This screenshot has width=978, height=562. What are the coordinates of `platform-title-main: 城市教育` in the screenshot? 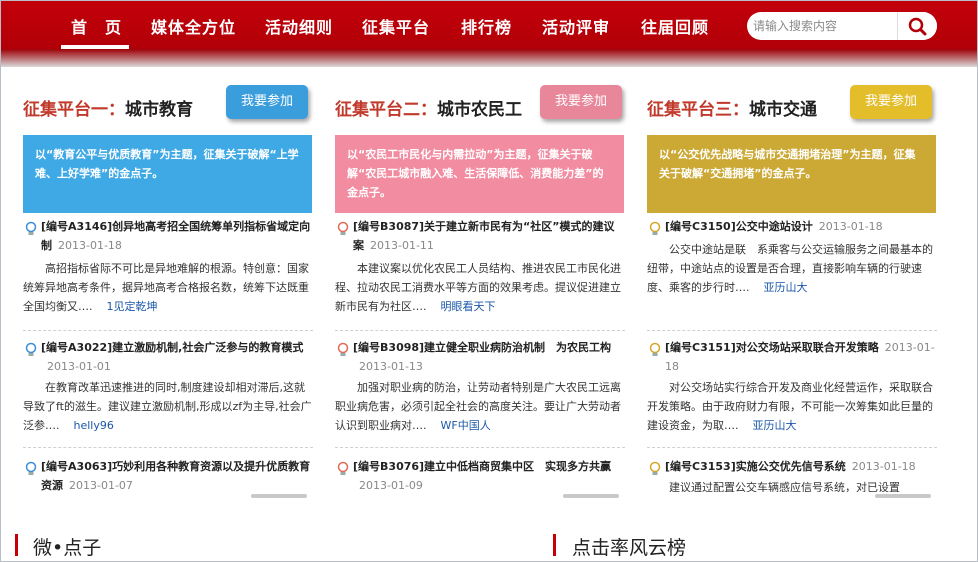 It's located at (159, 110).